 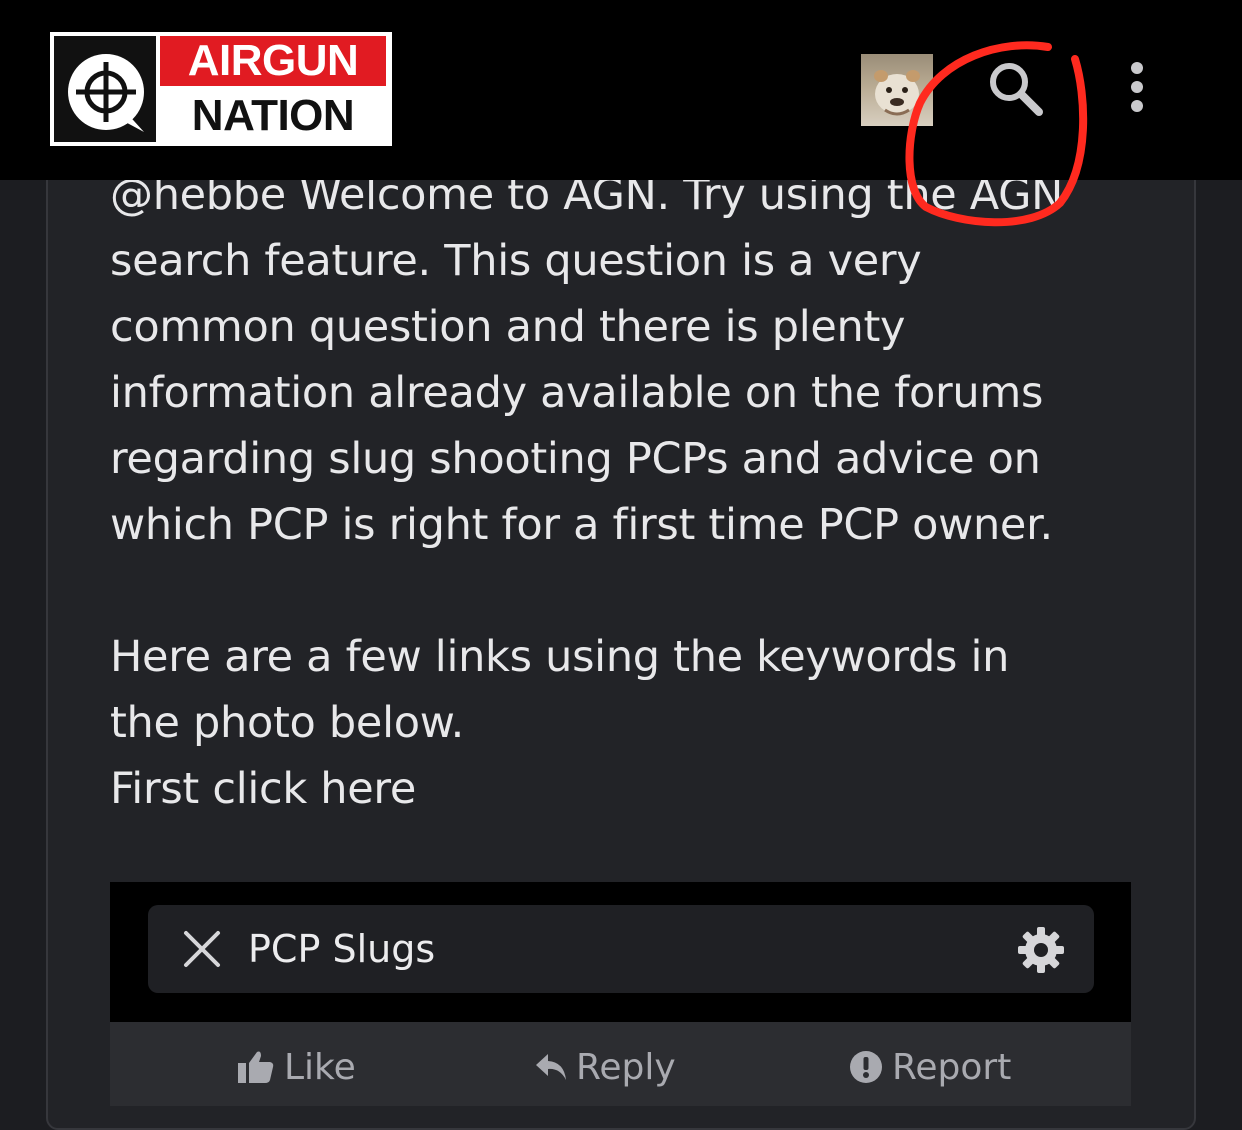 I want to click on search-button, so click(x=1016, y=89).